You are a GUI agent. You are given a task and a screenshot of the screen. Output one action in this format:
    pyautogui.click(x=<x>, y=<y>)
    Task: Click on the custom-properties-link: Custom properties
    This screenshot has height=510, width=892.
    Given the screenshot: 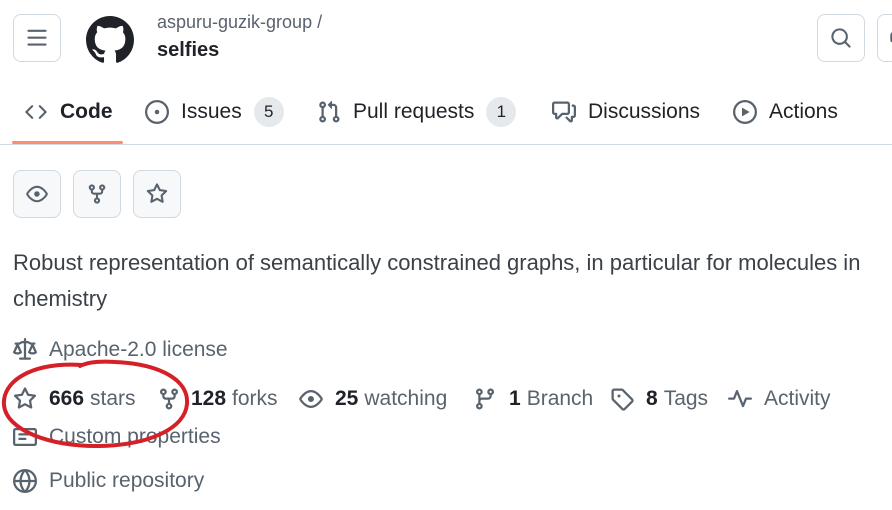 What is the action you would take?
    pyautogui.click(x=117, y=437)
    